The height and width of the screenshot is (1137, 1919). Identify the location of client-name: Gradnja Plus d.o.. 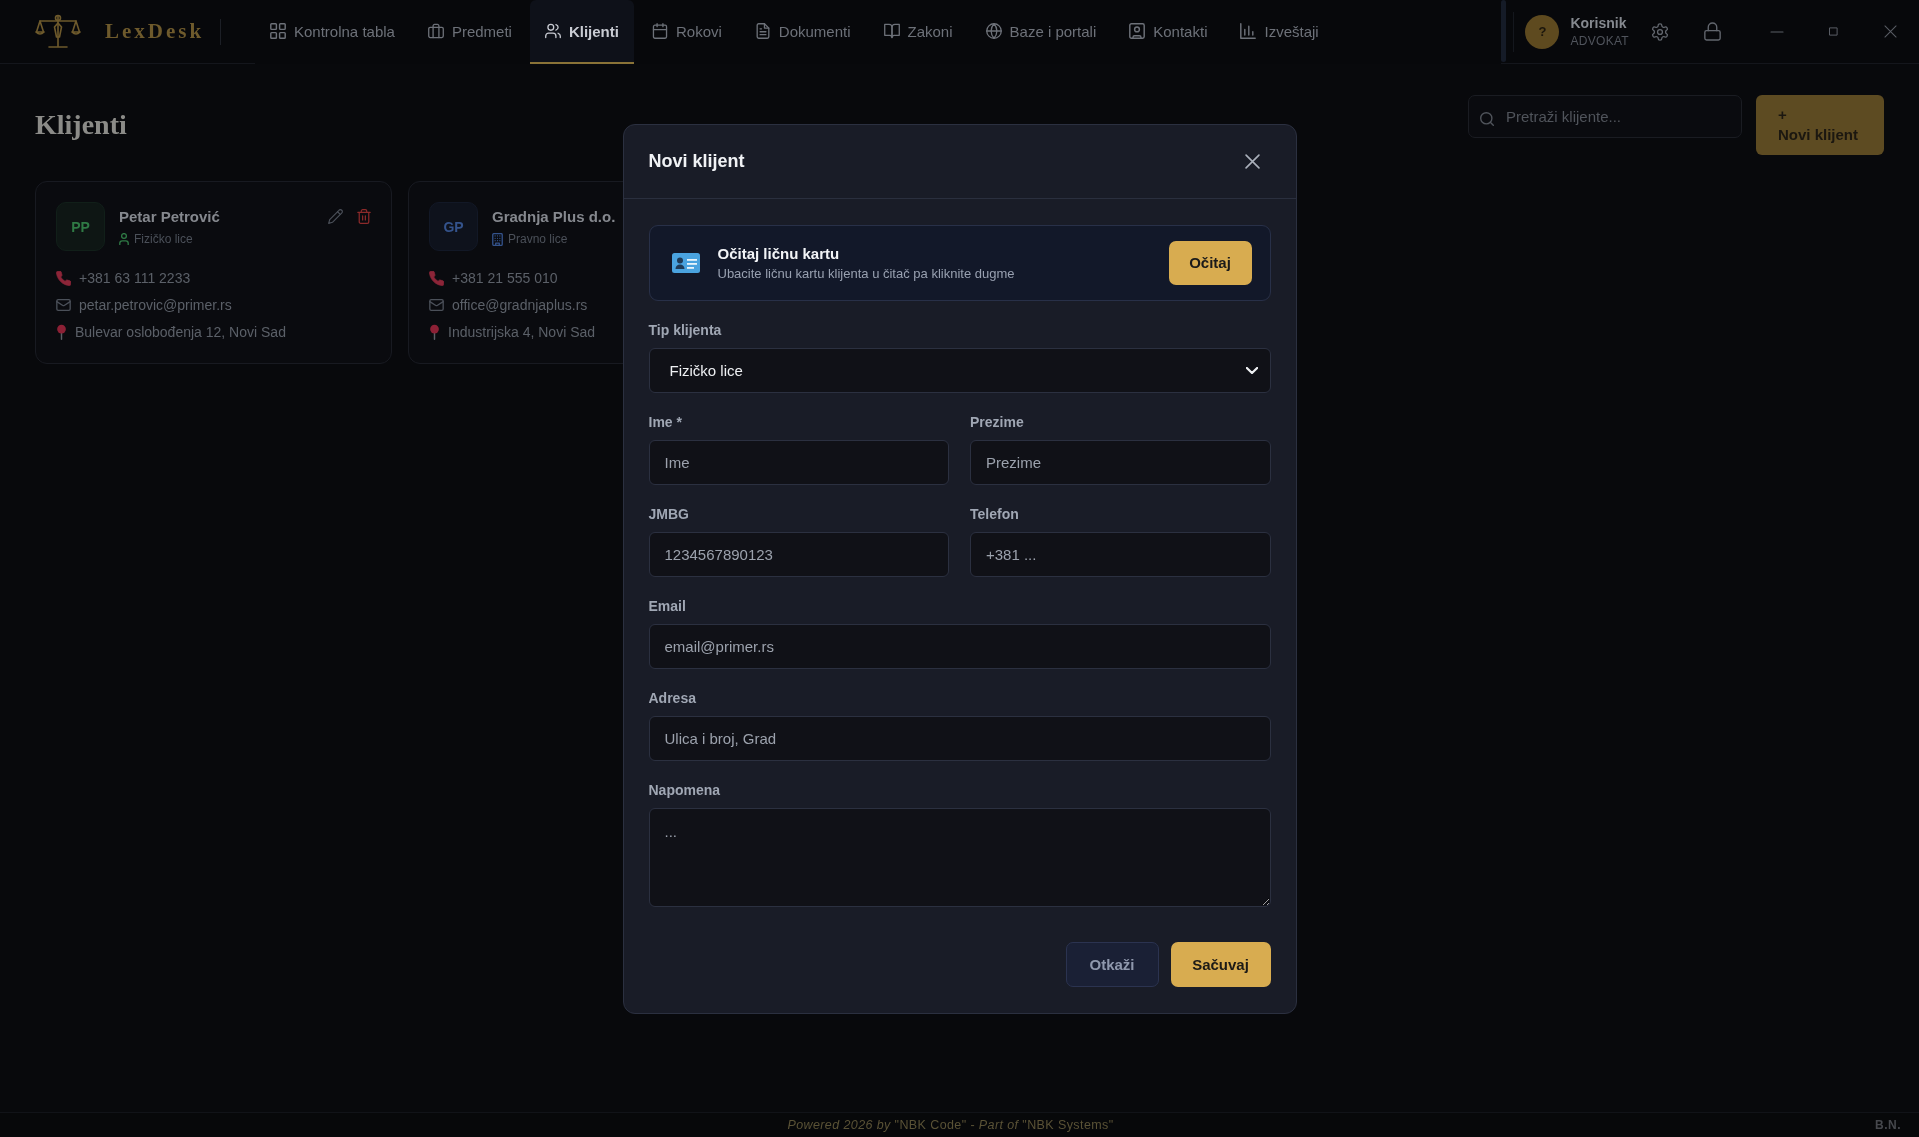
(554, 217).